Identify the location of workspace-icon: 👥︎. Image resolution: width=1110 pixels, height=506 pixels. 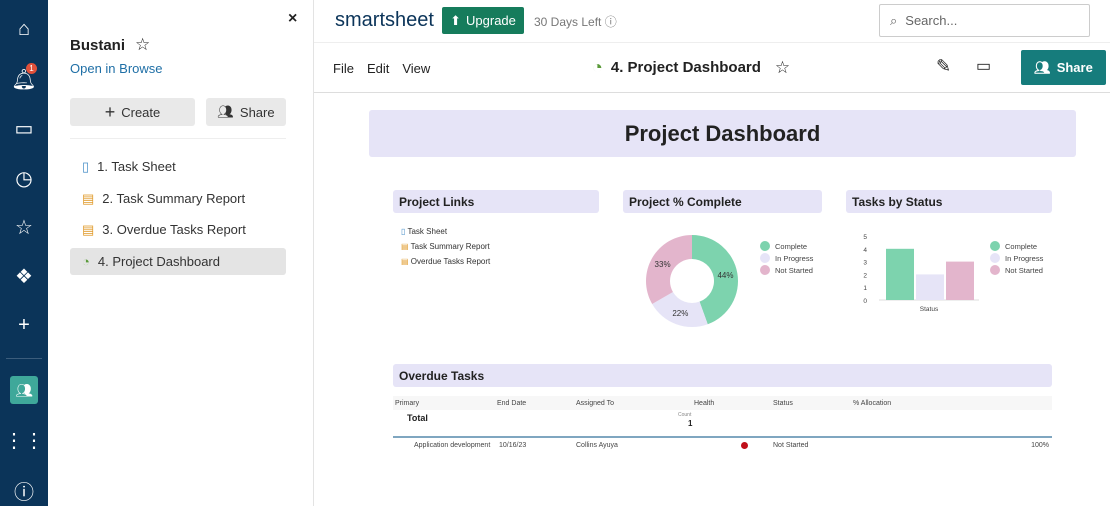
(24, 390).